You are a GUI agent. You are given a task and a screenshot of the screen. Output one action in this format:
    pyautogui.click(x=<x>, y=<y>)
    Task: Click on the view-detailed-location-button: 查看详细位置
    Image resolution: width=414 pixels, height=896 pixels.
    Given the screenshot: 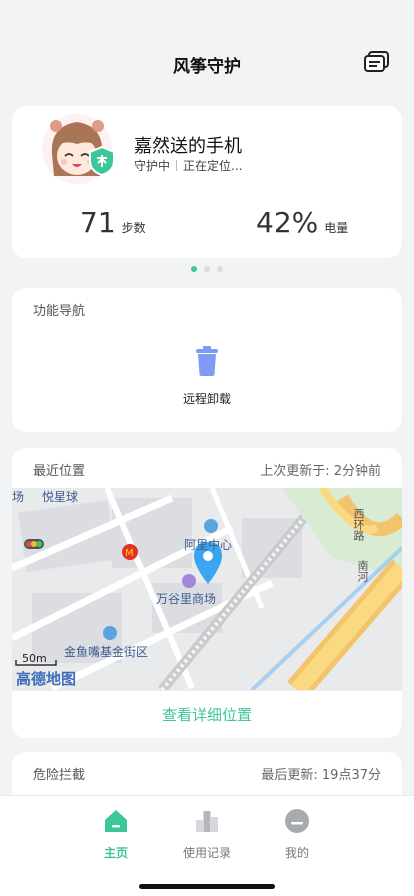 What is the action you would take?
    pyautogui.click(x=207, y=714)
    